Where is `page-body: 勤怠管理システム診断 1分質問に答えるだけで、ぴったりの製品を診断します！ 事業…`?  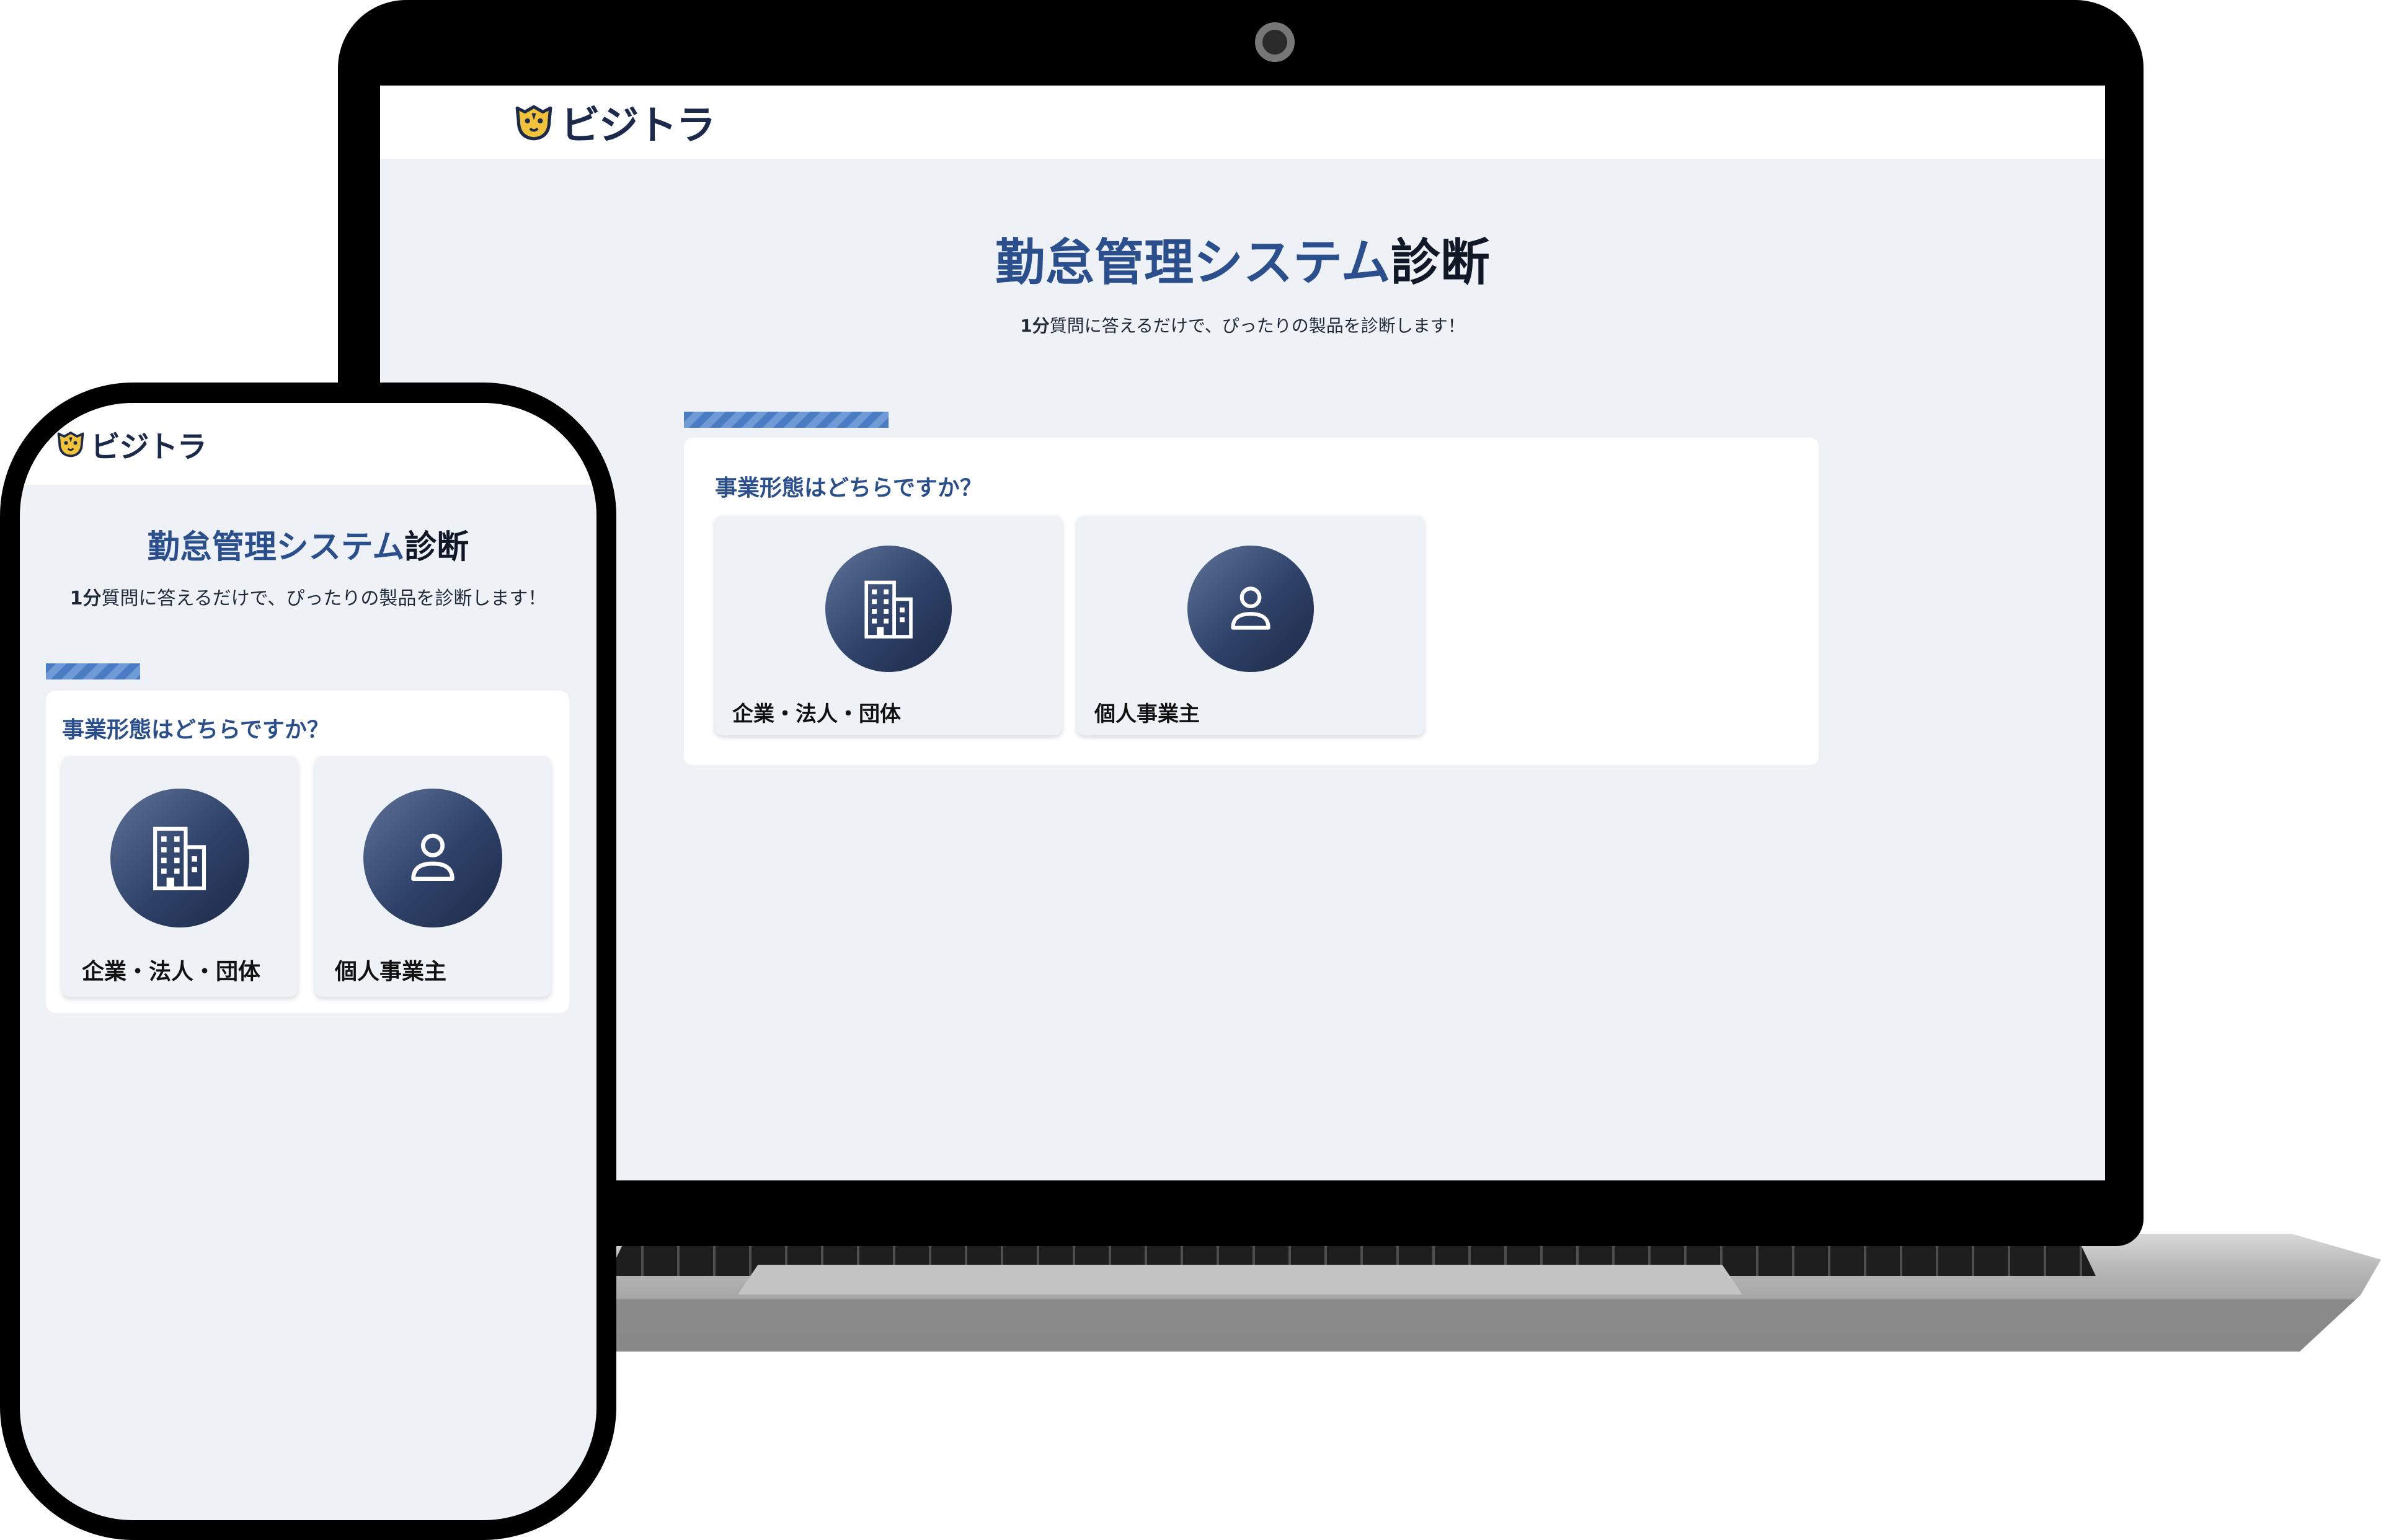
page-body: 勤怠管理システム診断 1分質問に答えるだけで、ぴったりの製品を診断します！ 事業… is located at coordinates (308, 769).